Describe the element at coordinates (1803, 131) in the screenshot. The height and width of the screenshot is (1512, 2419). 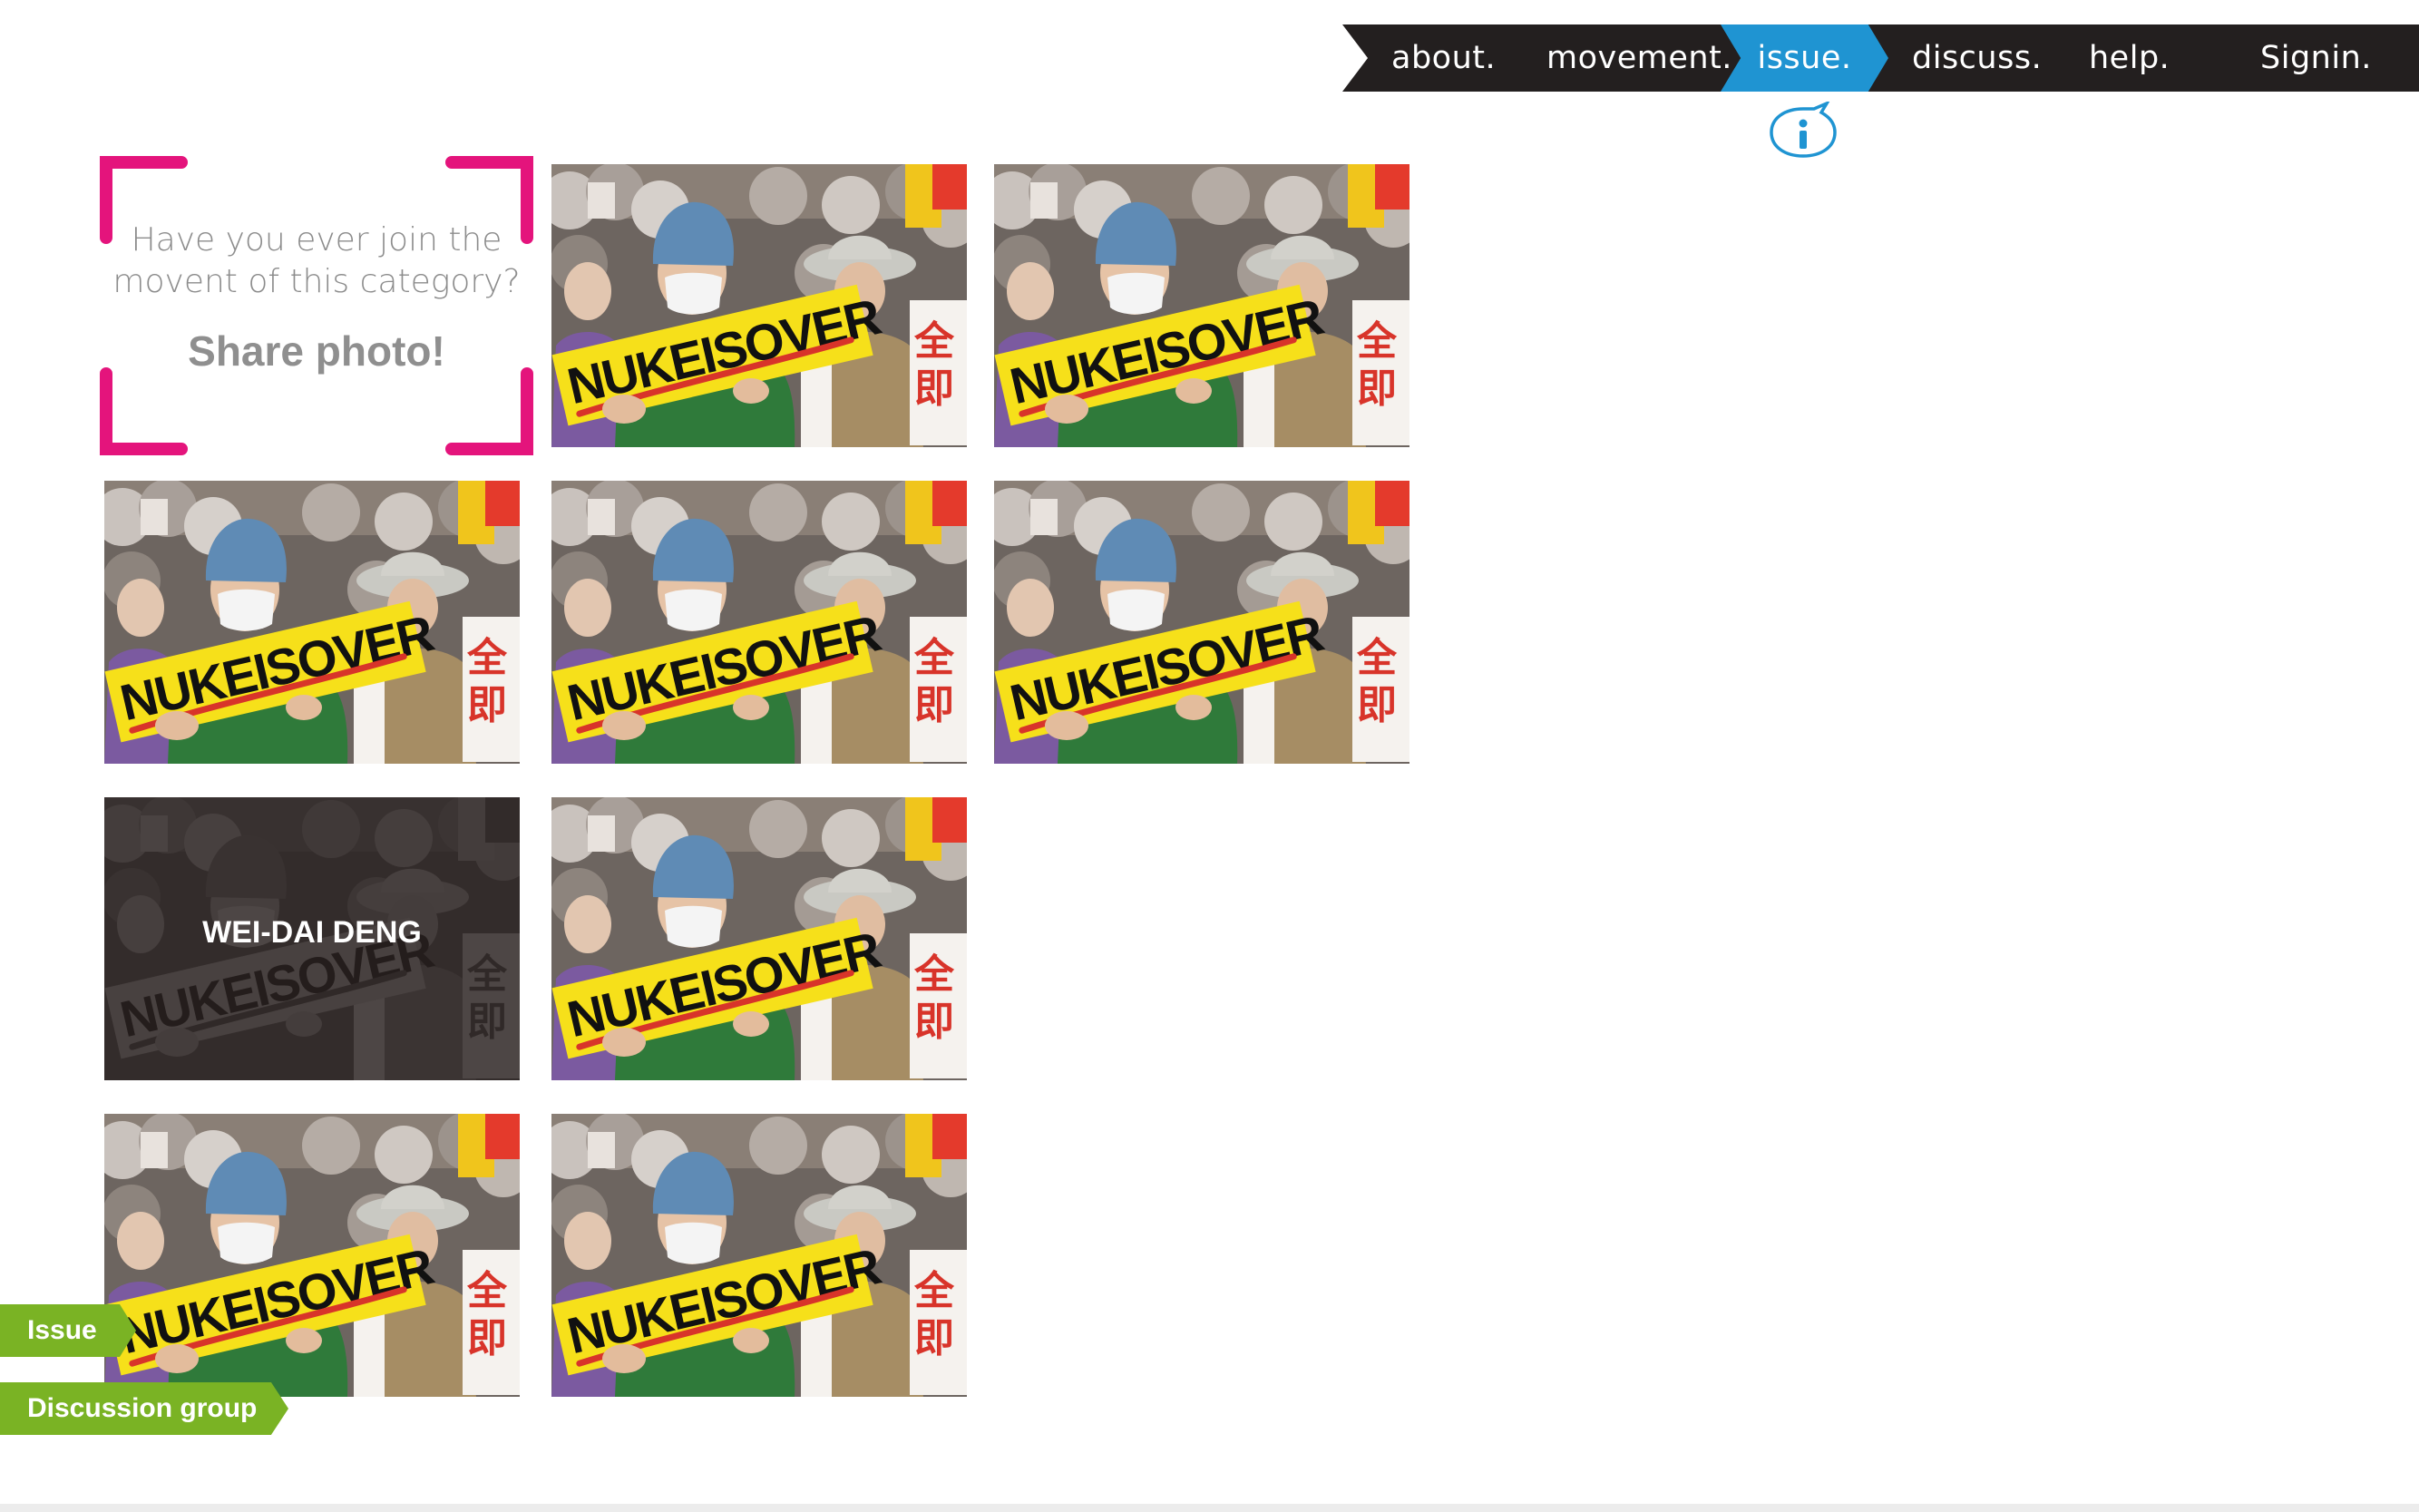
I see `info-icon` at that location.